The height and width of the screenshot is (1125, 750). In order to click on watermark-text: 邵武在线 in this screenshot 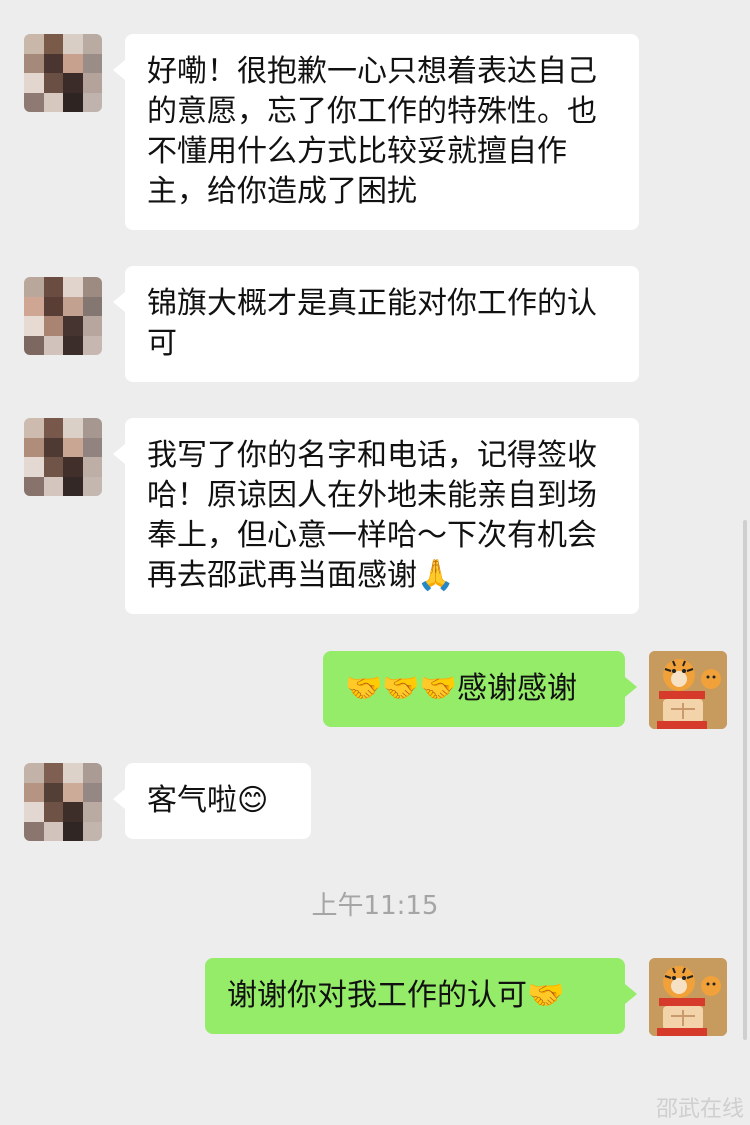, I will do `click(699, 1109)`.